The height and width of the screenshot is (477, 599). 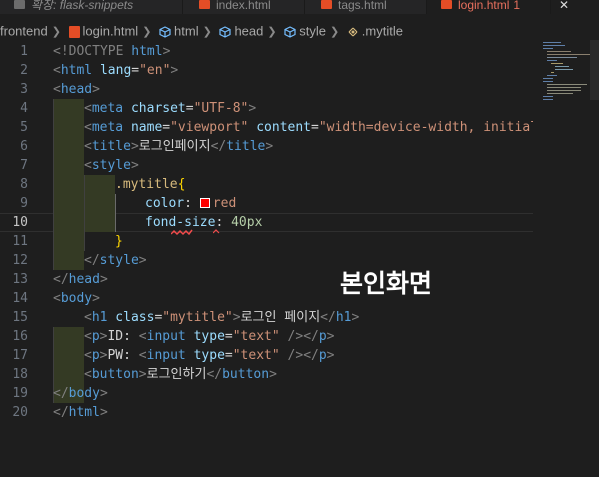 I want to click on modified-count: 1, so click(x=517, y=6).